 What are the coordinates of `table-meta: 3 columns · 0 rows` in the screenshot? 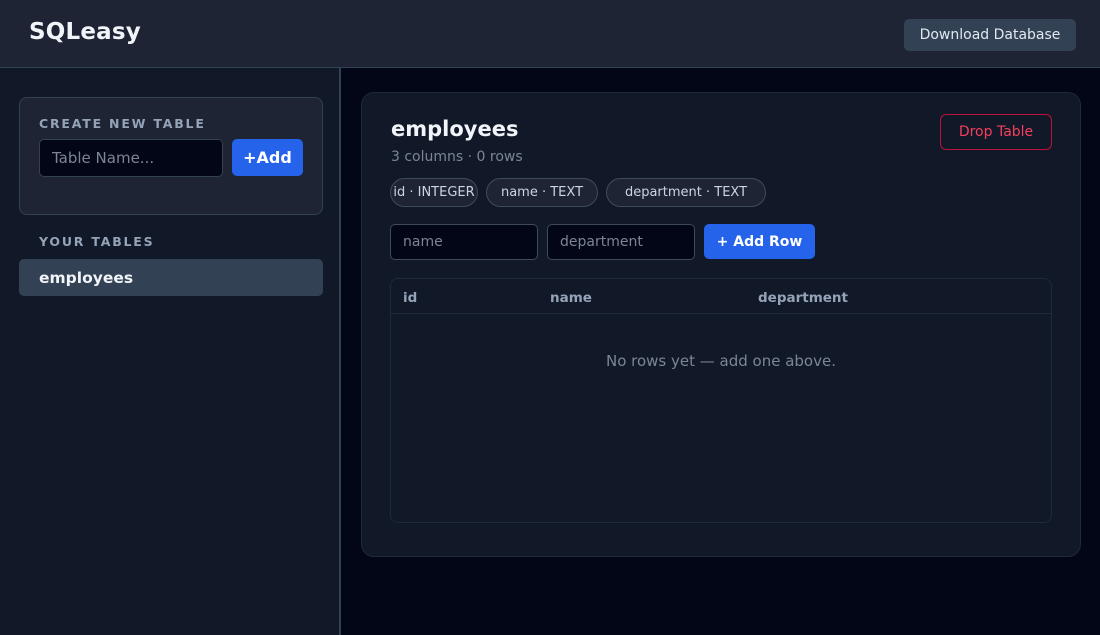 It's located at (457, 157).